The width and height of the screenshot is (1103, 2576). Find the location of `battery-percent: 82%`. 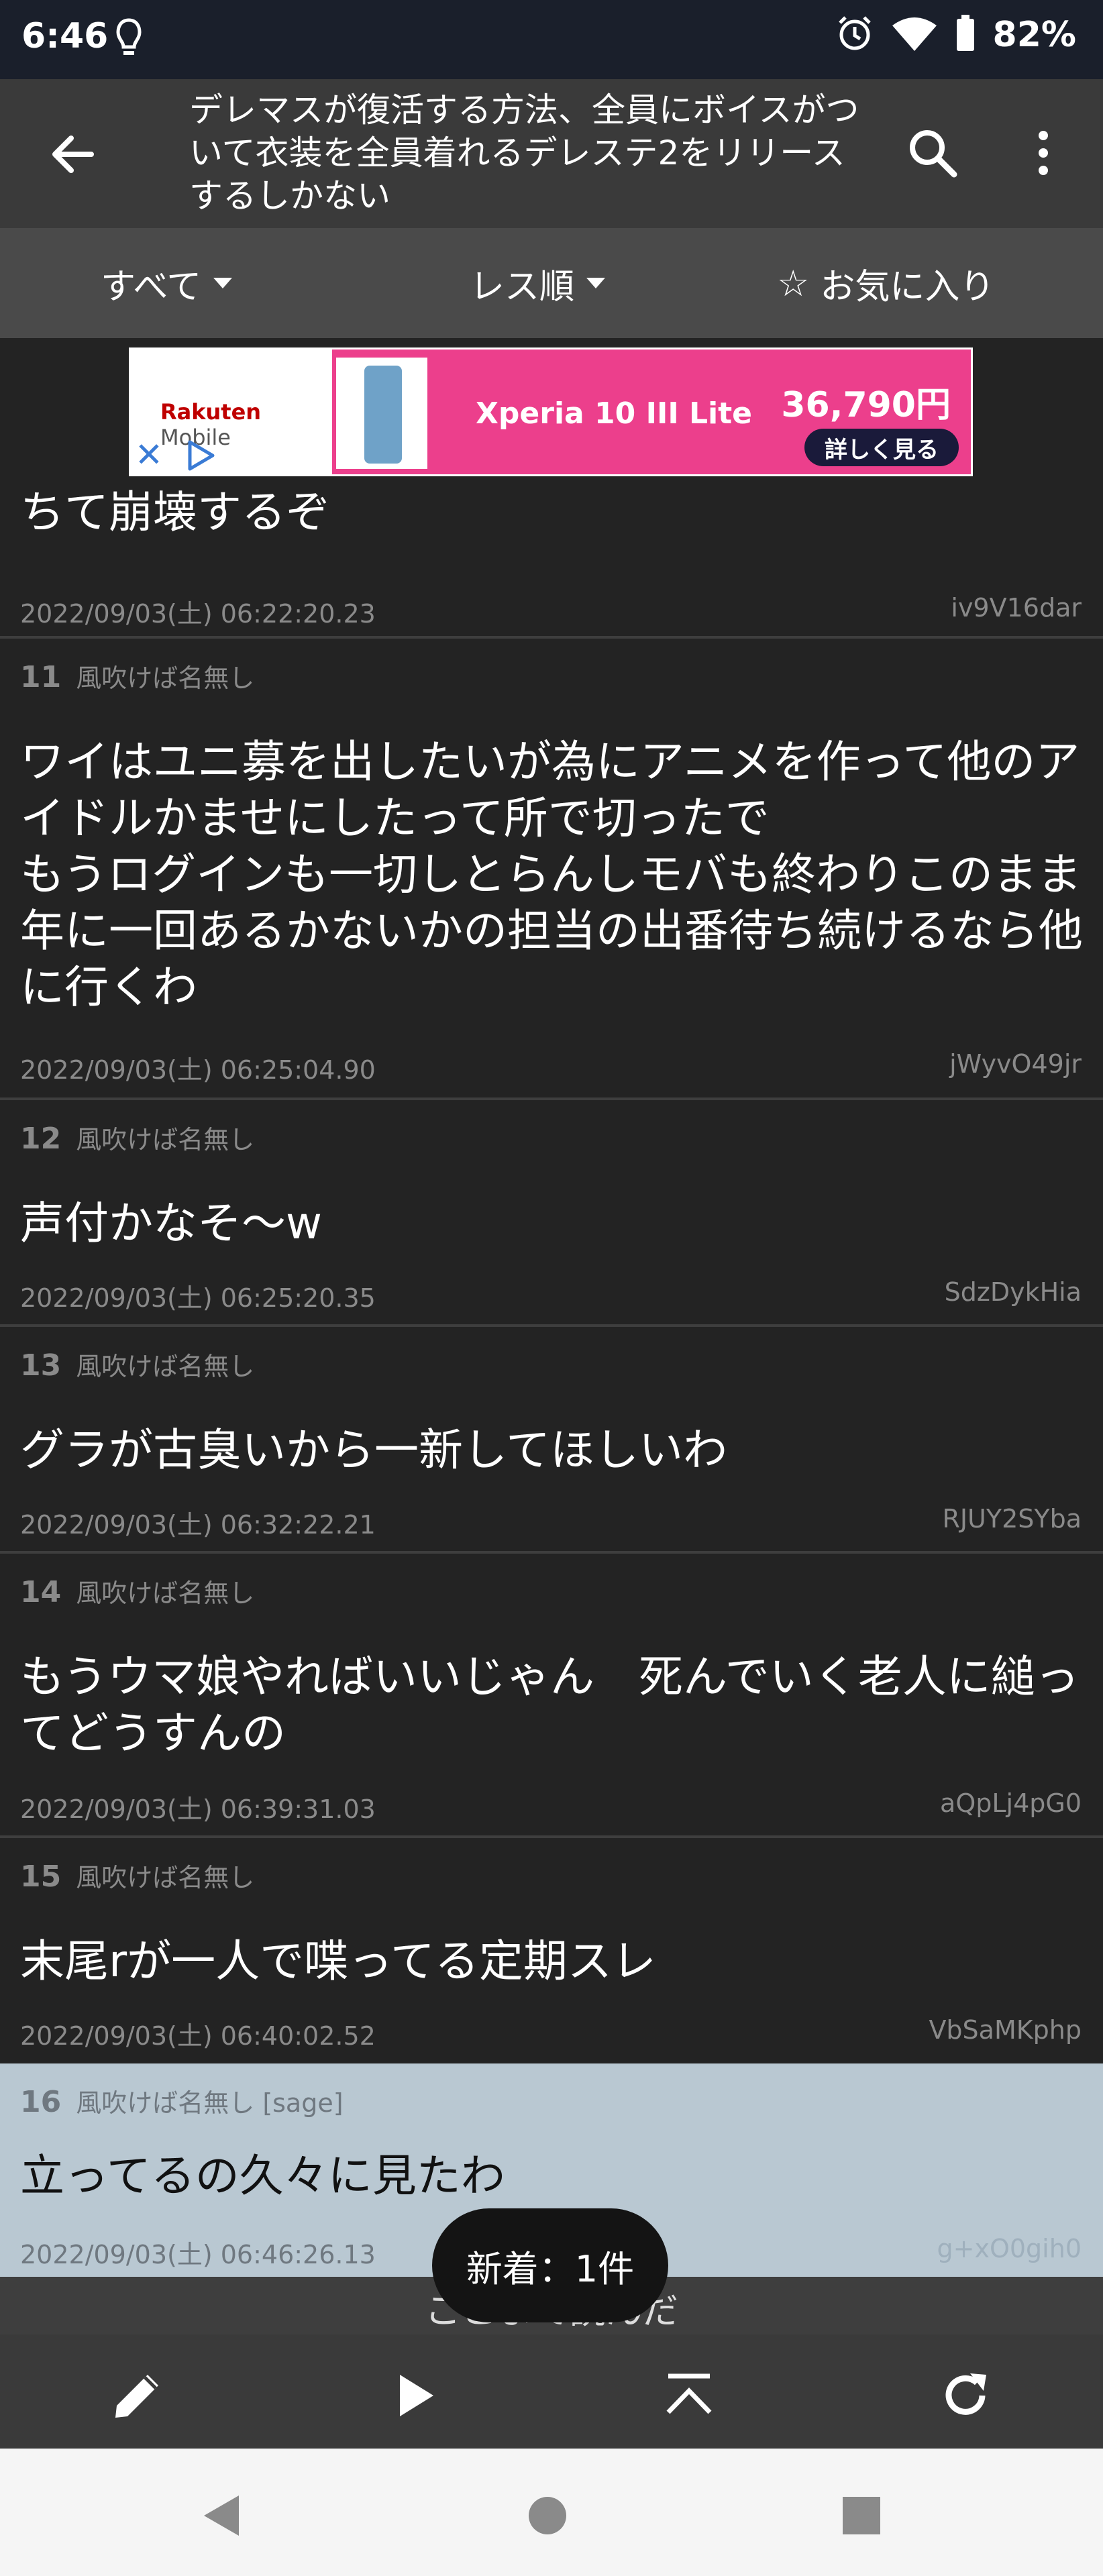

battery-percent: 82% is located at coordinates (1034, 35).